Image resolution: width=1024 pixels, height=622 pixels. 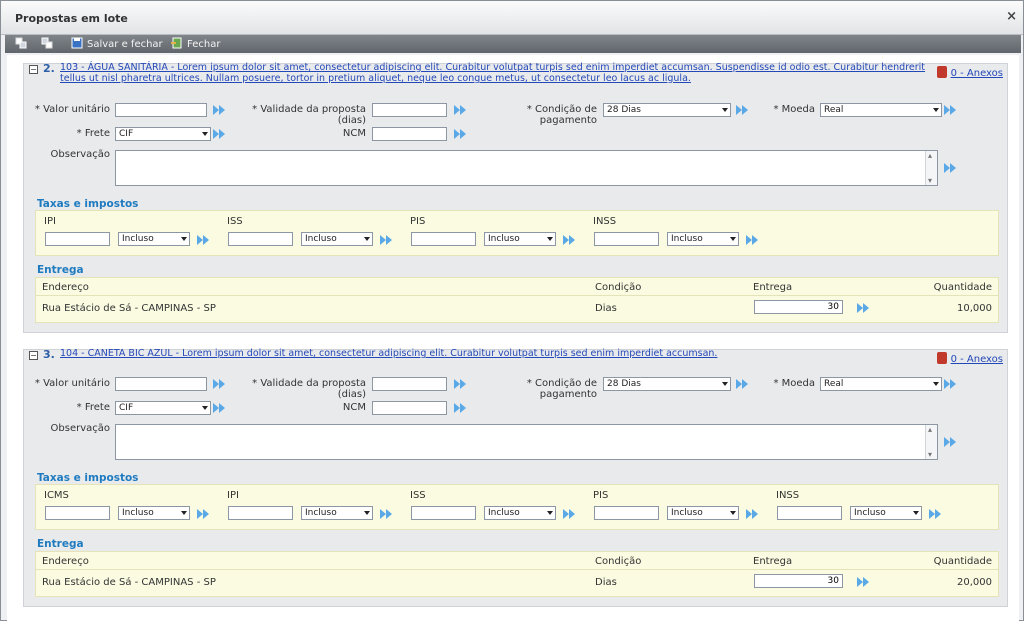 I want to click on tax-name: PIS, so click(x=418, y=221).